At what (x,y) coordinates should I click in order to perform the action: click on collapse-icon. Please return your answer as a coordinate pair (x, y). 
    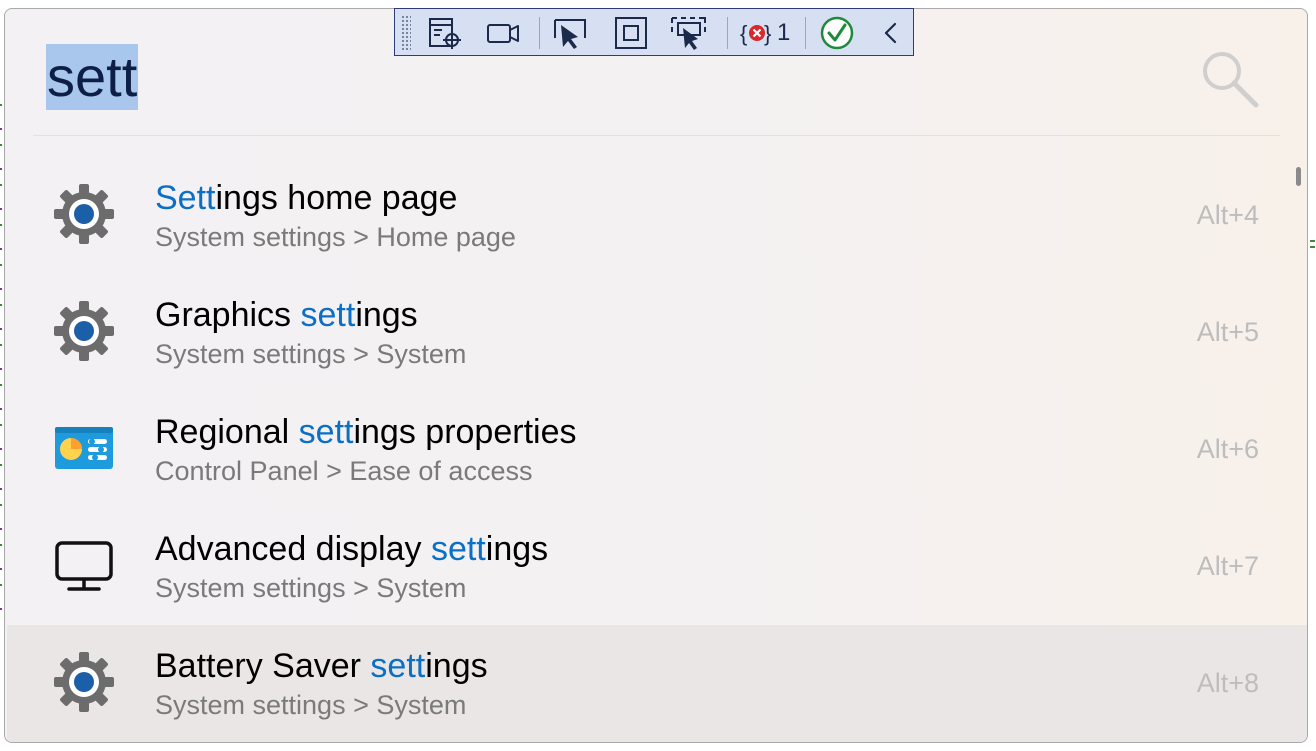
    Looking at the image, I should click on (890, 33).